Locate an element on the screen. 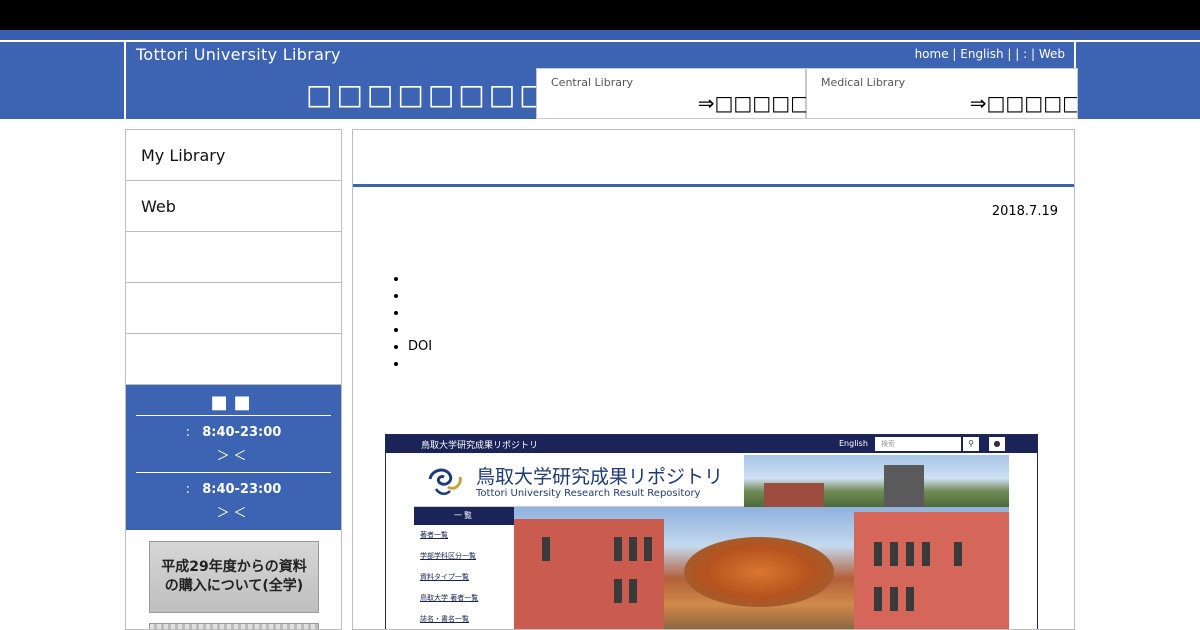 The width and height of the screenshot is (1200, 630). hours-row-central: : 8:40-23:00 ＞＜ is located at coordinates (233, 444).